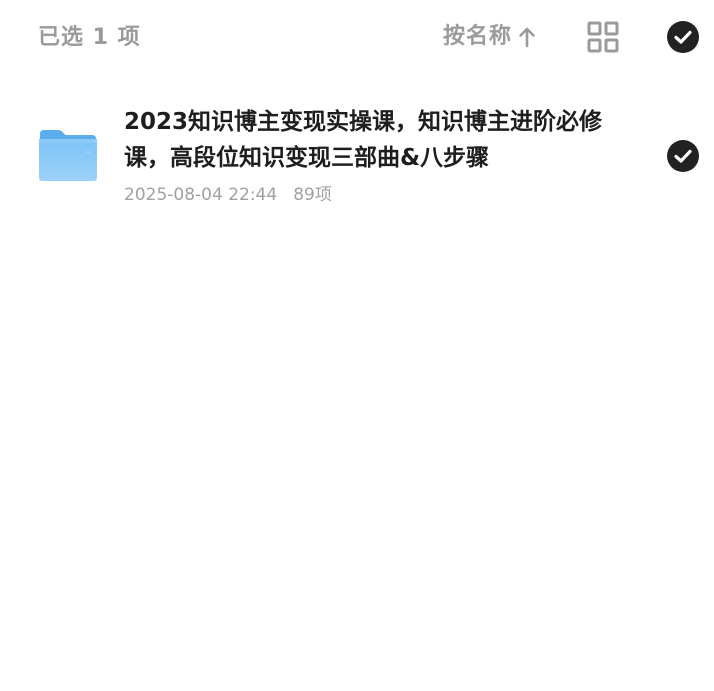 The width and height of the screenshot is (714, 691). I want to click on file-date: 2025-08-04 22:44, so click(201, 195).